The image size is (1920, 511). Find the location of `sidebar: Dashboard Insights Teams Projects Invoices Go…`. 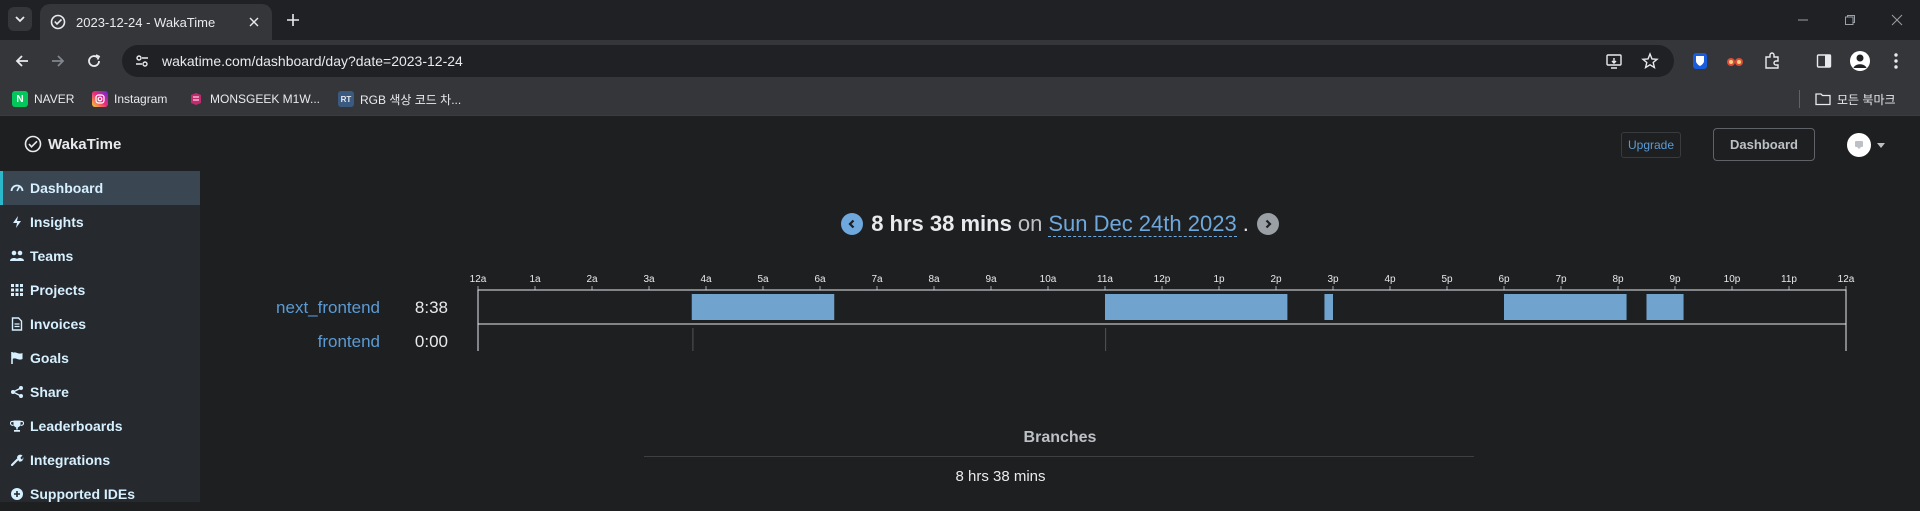

sidebar: Dashboard Insights Teams Projects Invoices Go… is located at coordinates (100, 336).